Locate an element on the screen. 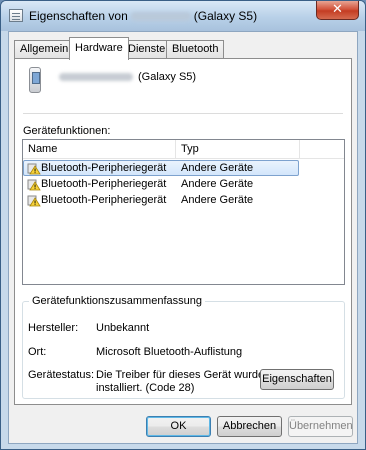  column-header-type: Typ is located at coordinates (238, 149).